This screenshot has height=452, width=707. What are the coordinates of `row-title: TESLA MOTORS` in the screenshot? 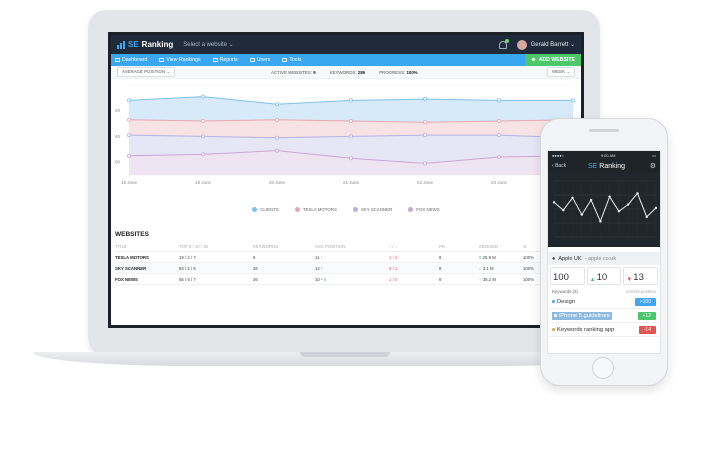 It's located at (147, 257).